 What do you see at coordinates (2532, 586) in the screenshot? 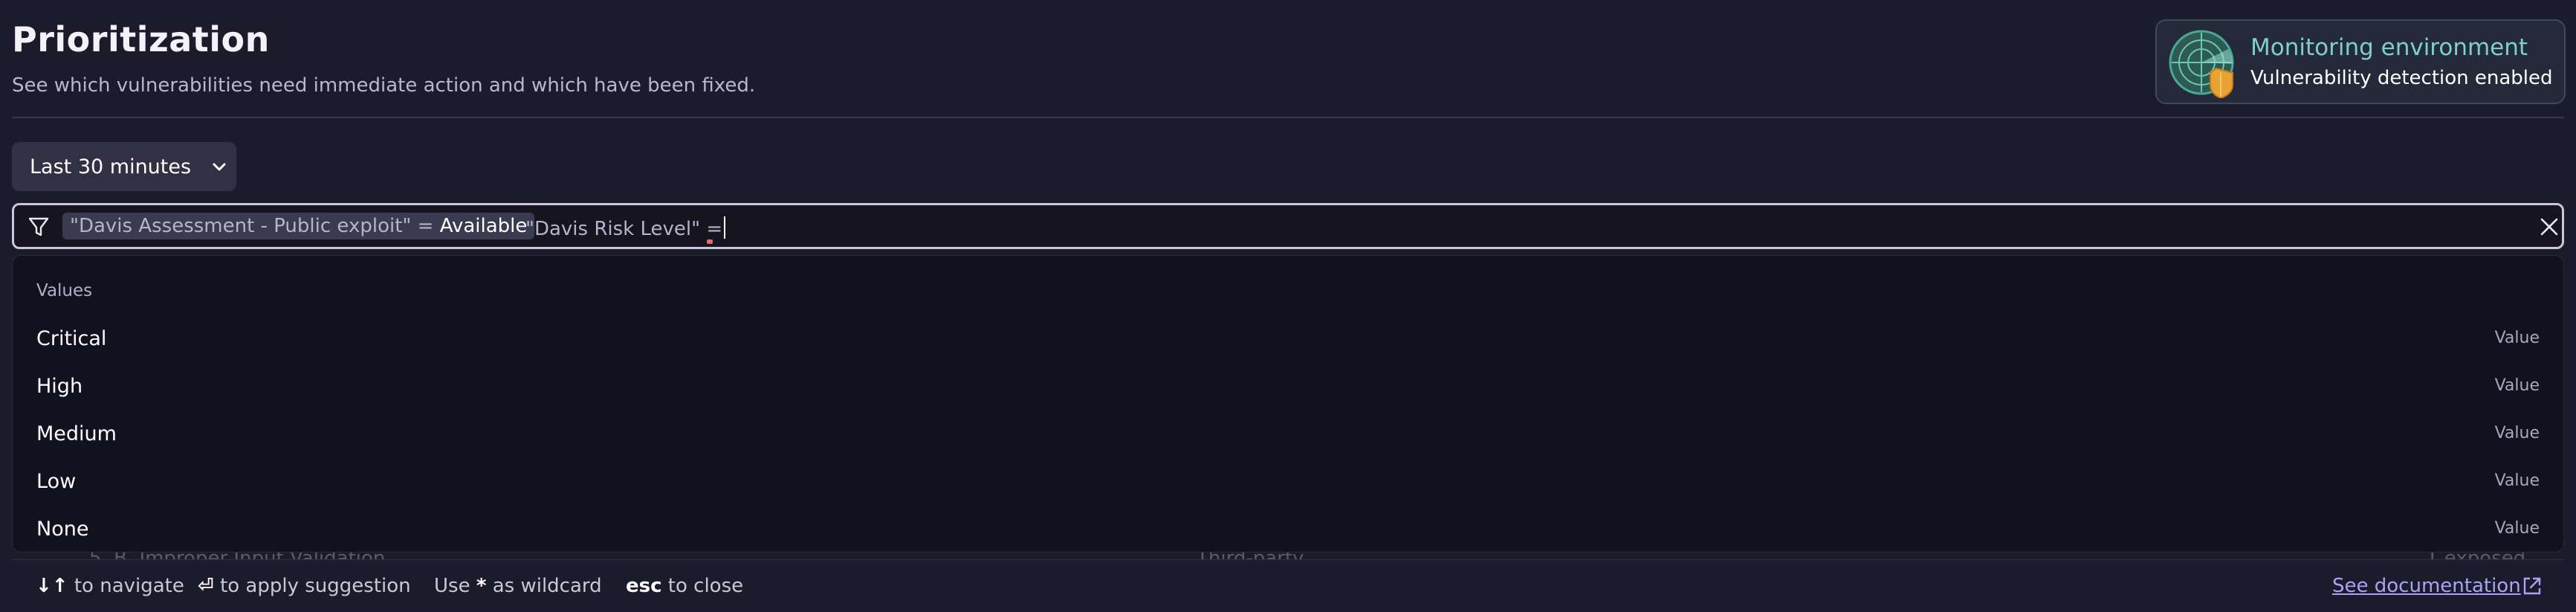
I see `external-link-icon` at bounding box center [2532, 586].